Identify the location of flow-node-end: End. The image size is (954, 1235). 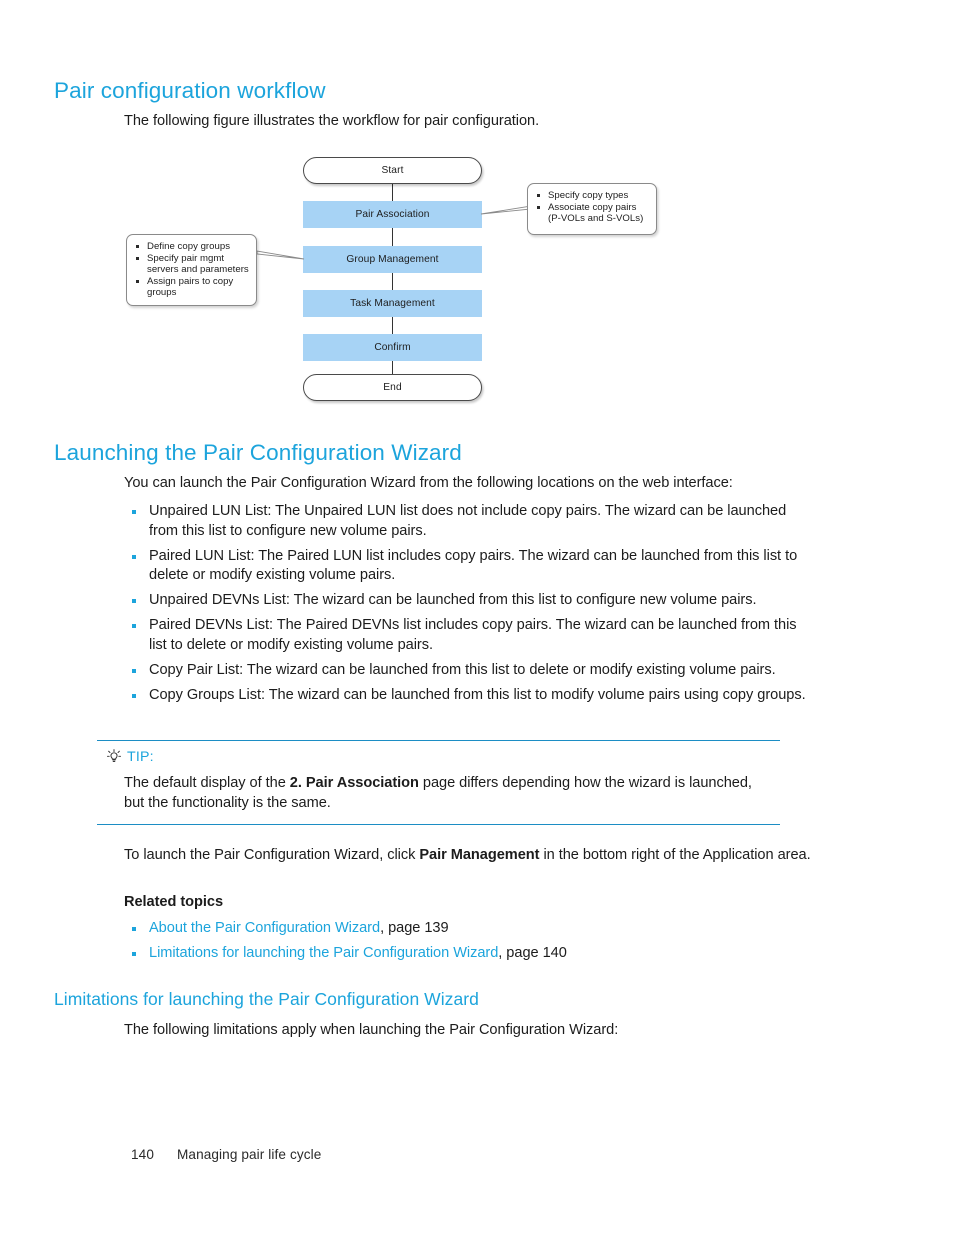
(392, 387).